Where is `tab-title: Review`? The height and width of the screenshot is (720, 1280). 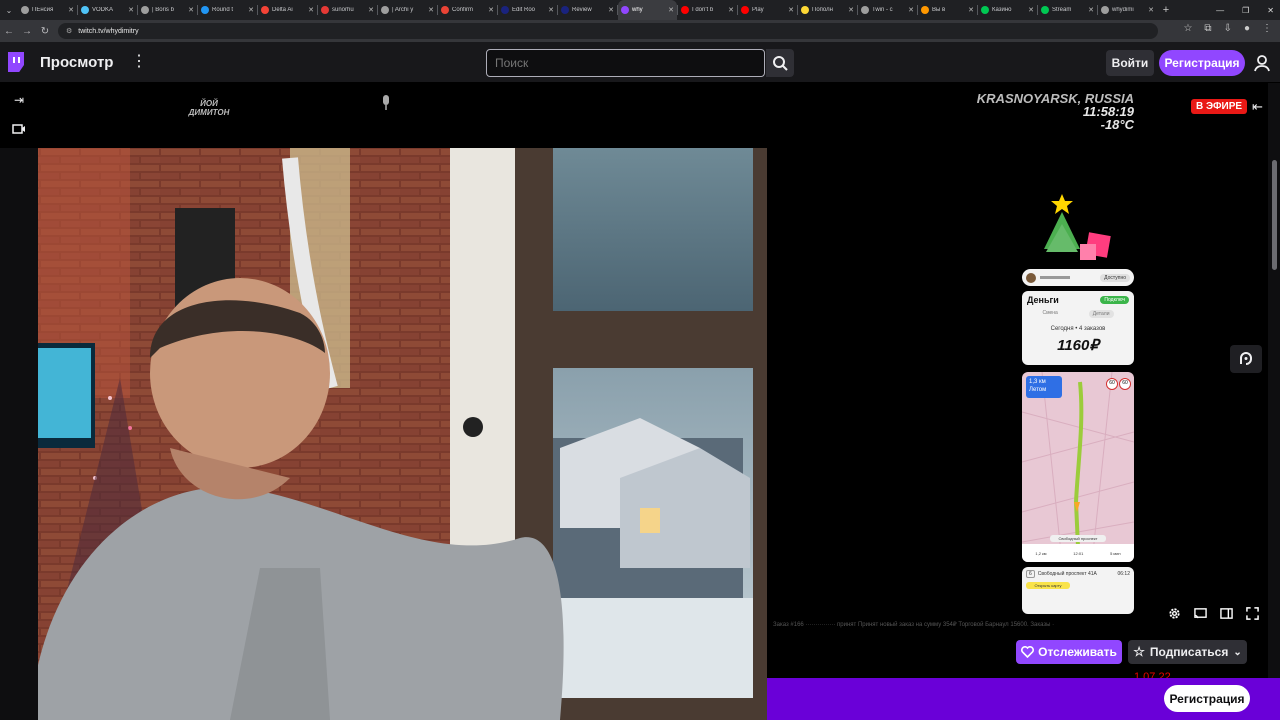
tab-title: Review is located at coordinates (582, 10).